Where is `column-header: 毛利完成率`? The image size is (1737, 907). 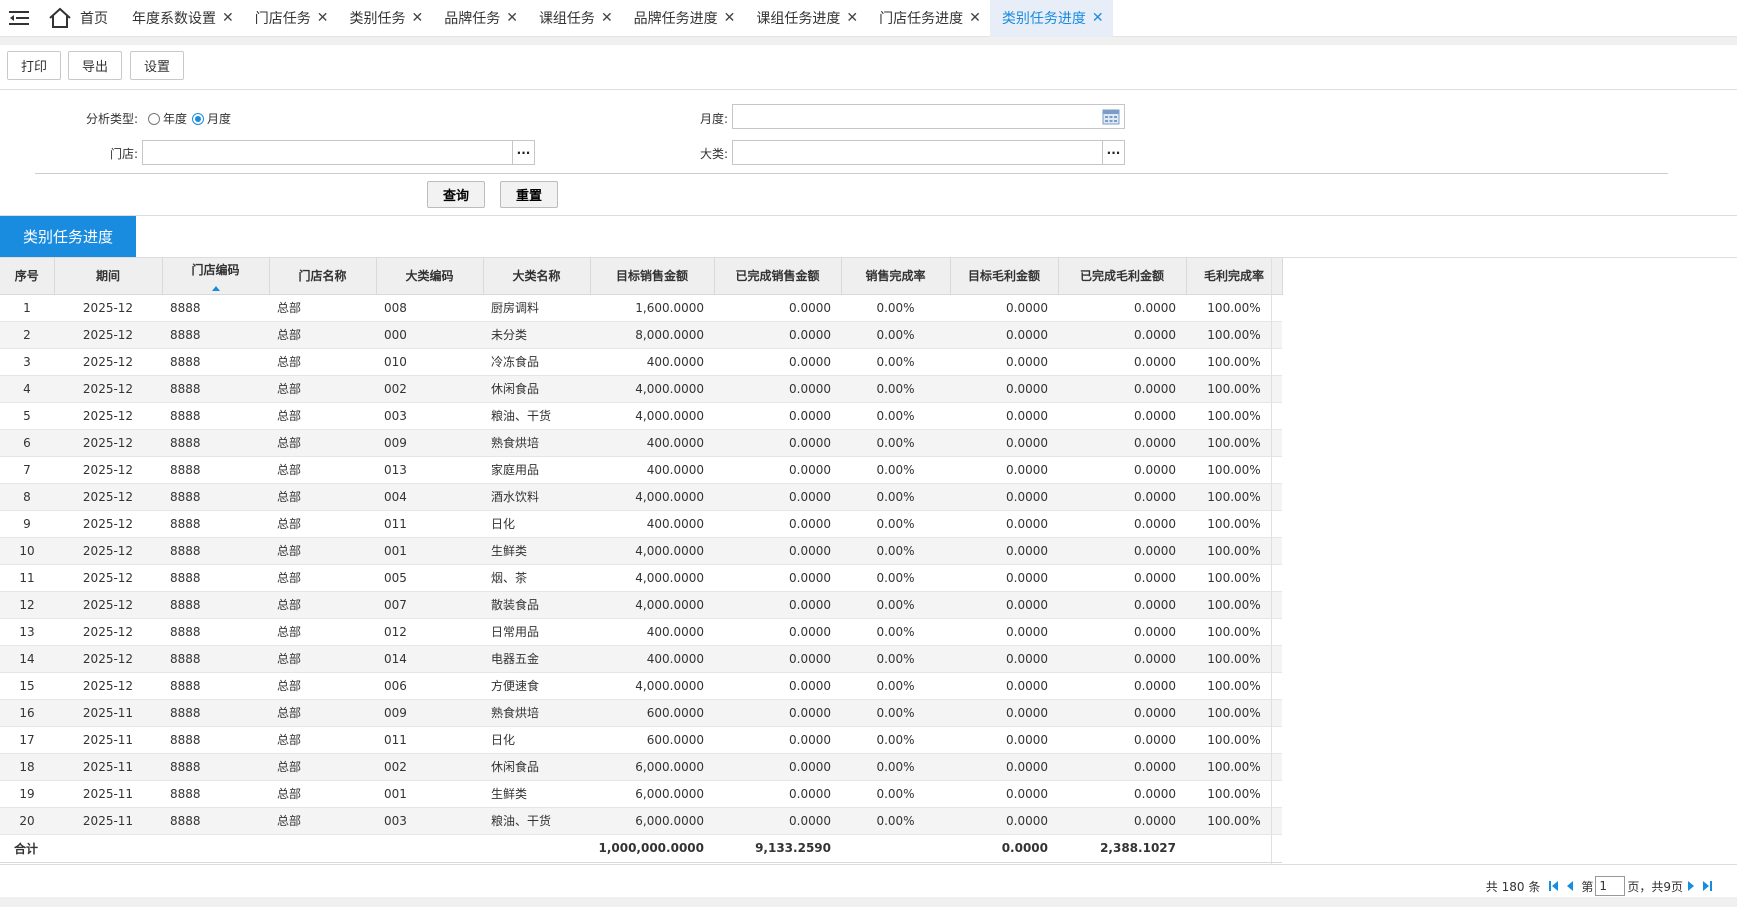
column-header: 毛利完成率 is located at coordinates (1234, 276).